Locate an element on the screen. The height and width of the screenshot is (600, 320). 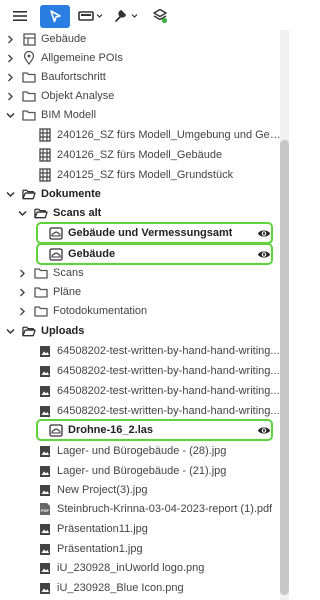
tree-item-label: Gebäude und Vermessungsamt is located at coordinates (150, 233).